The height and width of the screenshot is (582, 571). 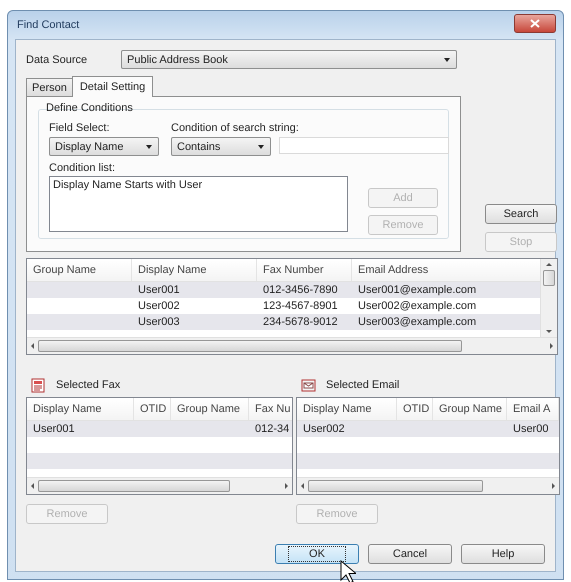 I want to click on condition-list: Display Name Starts with User, so click(x=198, y=204).